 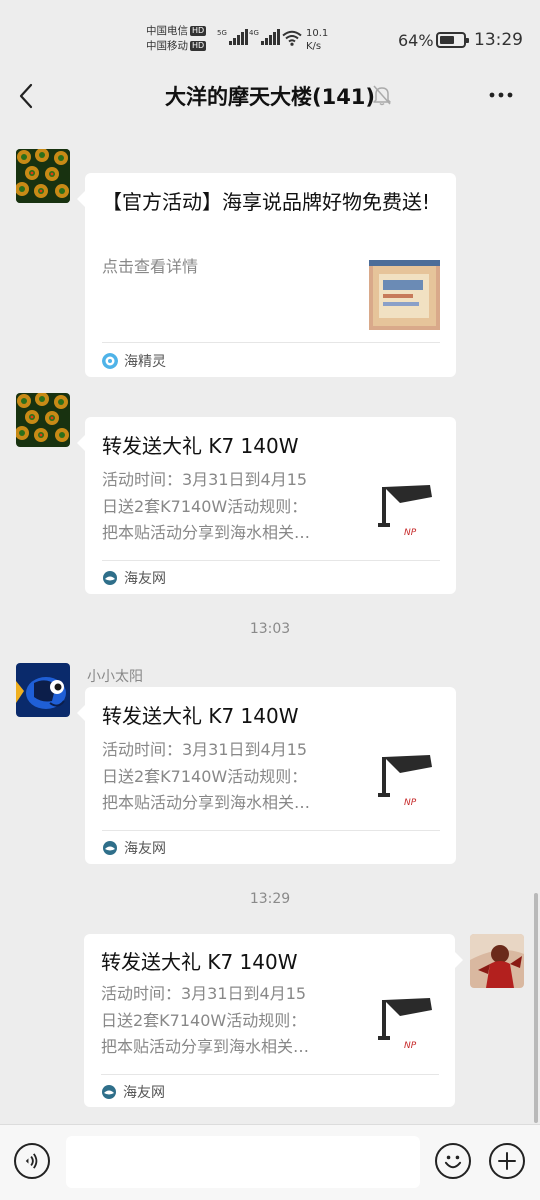 I want to click on status-time: 13:29, so click(x=498, y=40).